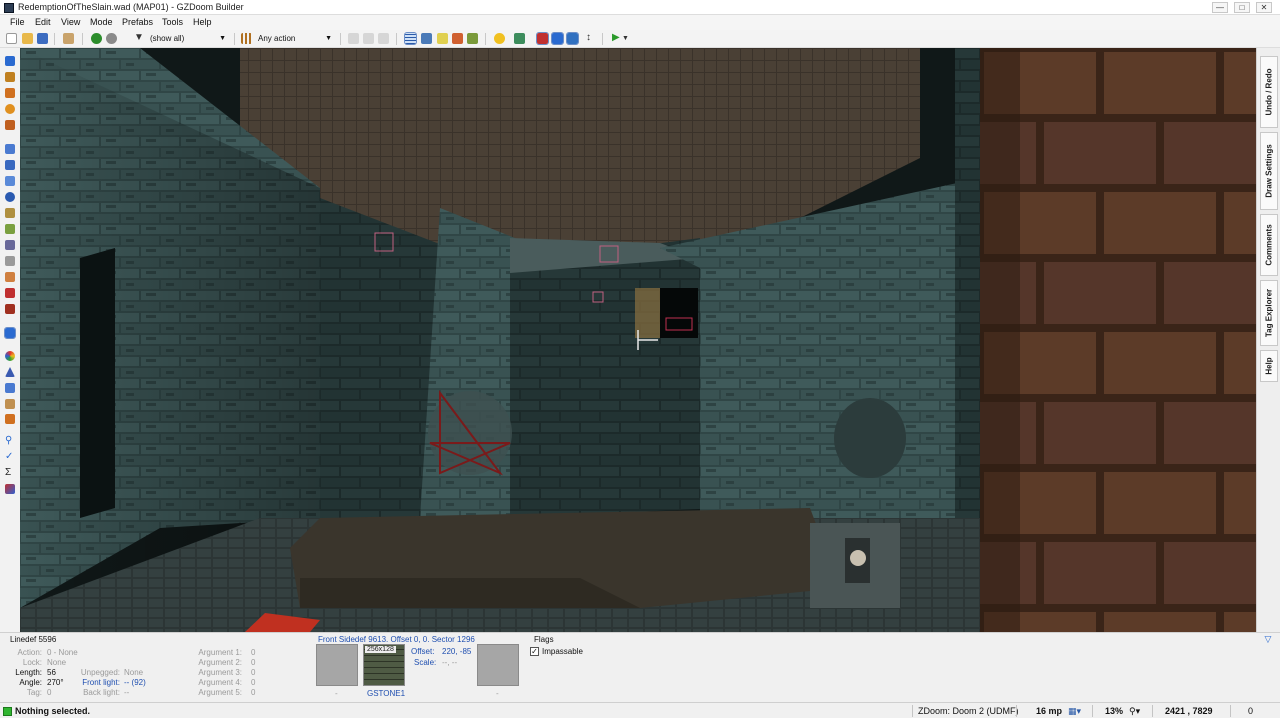  Describe the element at coordinates (220, 692) in the screenshot. I see `argument-5-label: Argument 5:` at that location.